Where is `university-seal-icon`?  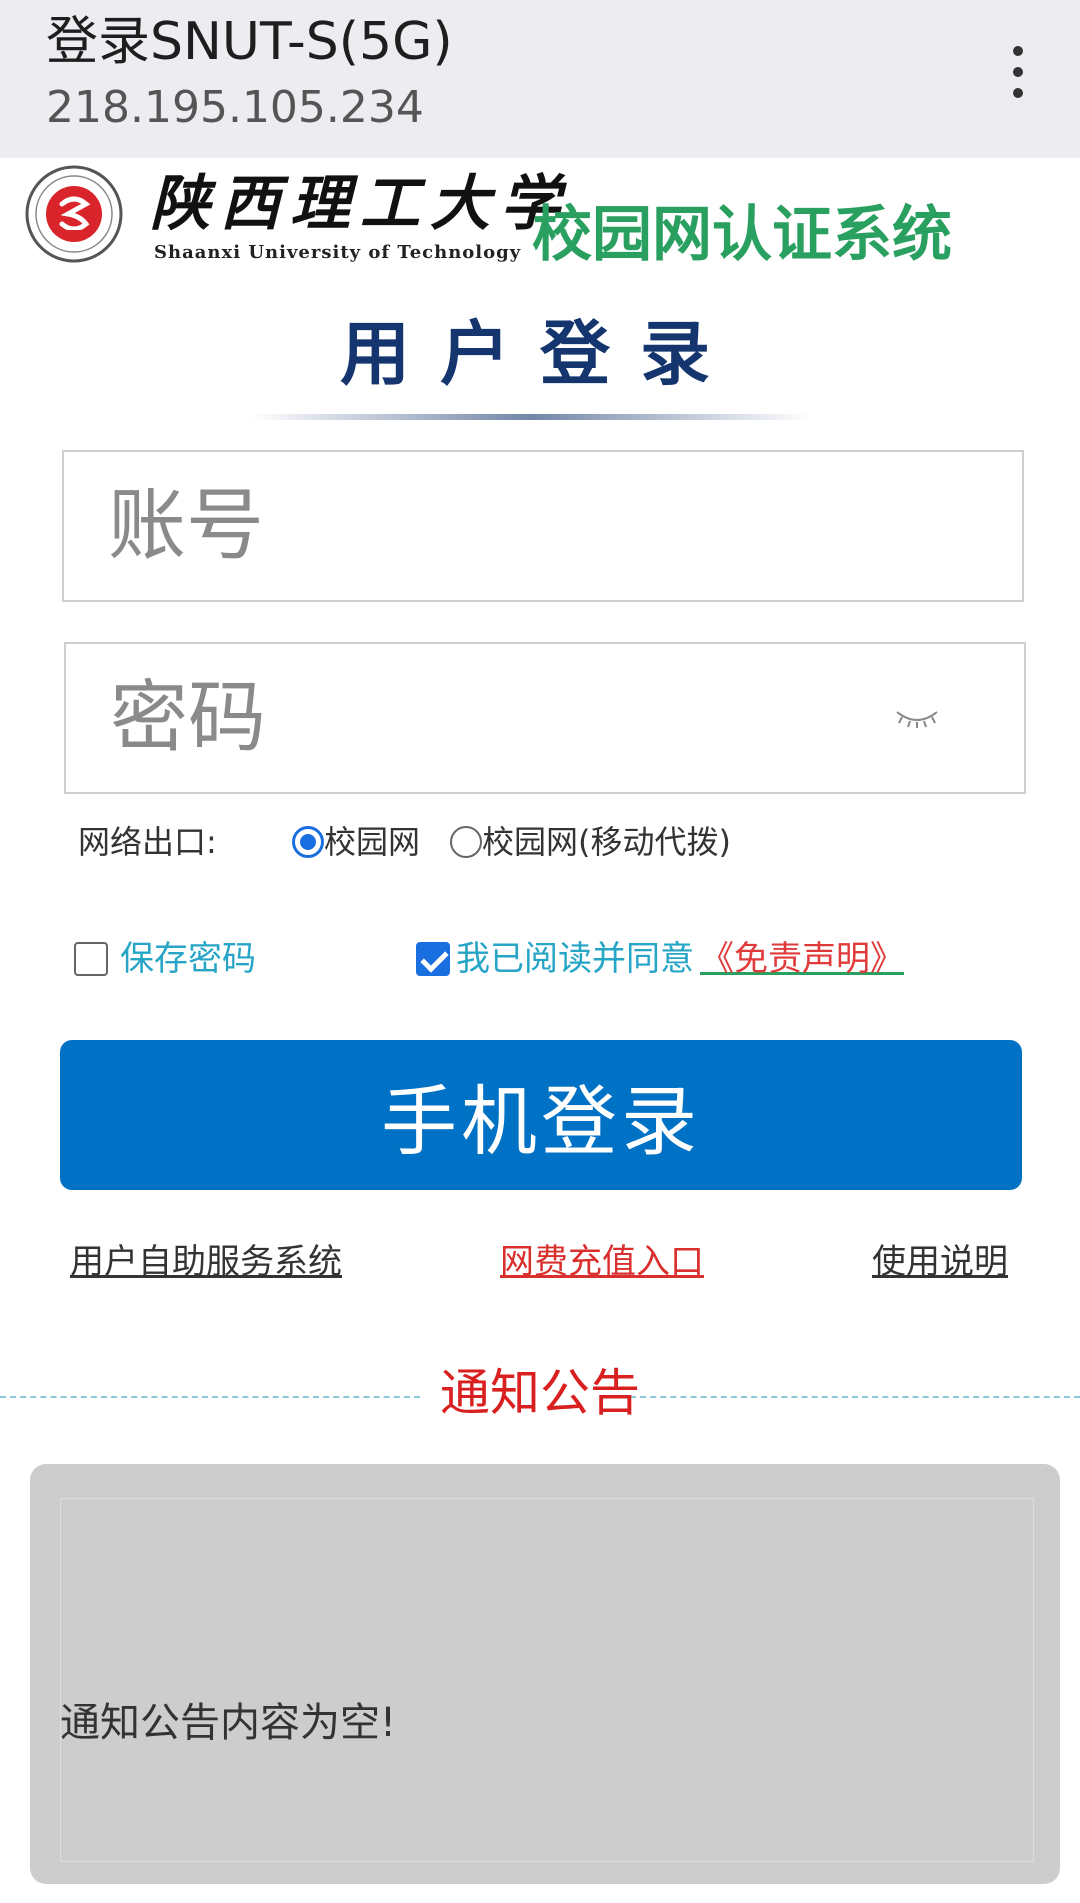 university-seal-icon is located at coordinates (74, 214).